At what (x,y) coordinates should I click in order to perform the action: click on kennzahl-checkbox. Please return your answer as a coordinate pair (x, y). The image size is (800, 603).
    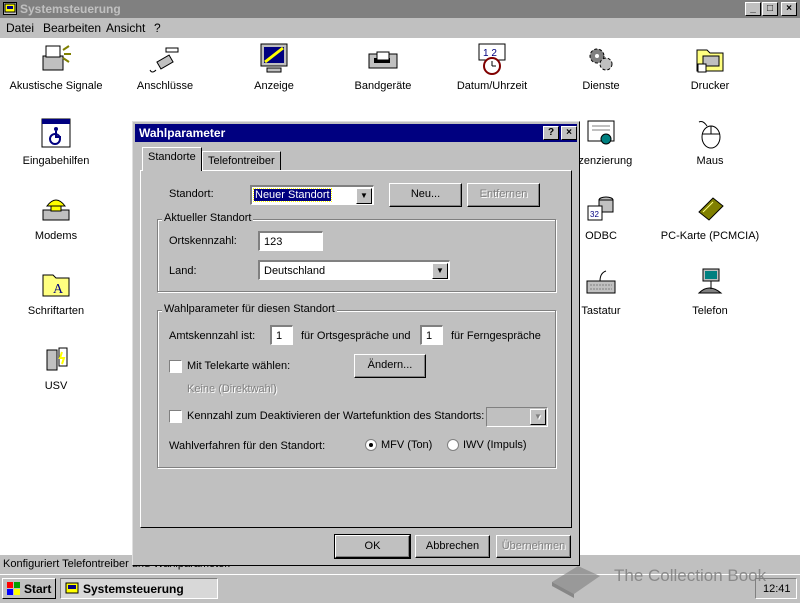
    Looking at the image, I should click on (175, 416).